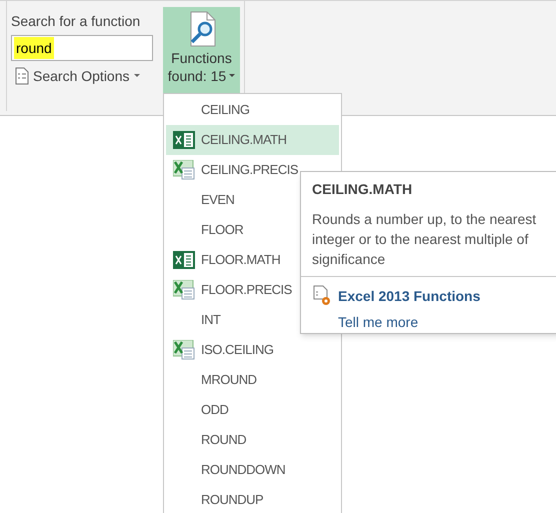  I want to click on search-label: Search for a function, so click(76, 21).